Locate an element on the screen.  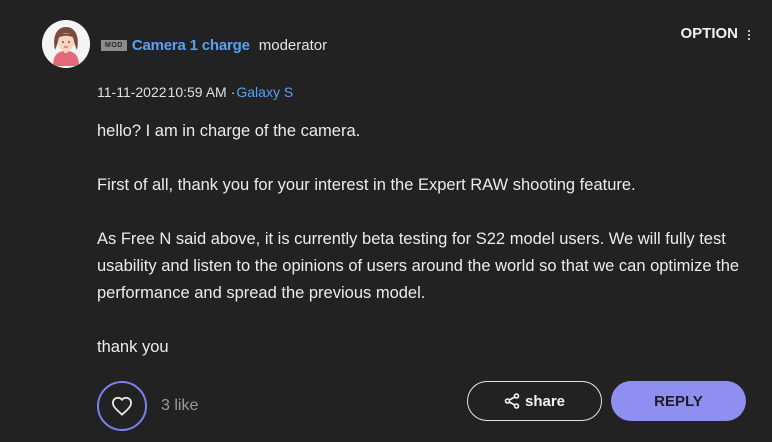
reply-button: REPLY is located at coordinates (678, 401).